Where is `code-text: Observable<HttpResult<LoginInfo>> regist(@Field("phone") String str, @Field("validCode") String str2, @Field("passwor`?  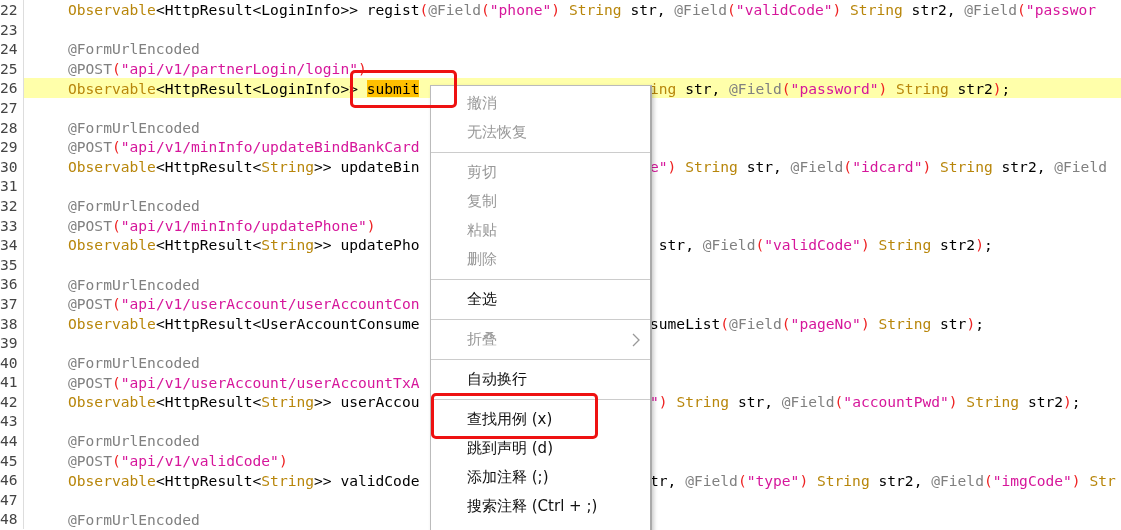 code-text: Observable<HttpResult<LoginInfo>> regist(@Field("phone") String str, @Field("validCode") String str2, @Field("passwor is located at coordinates (582, 10).